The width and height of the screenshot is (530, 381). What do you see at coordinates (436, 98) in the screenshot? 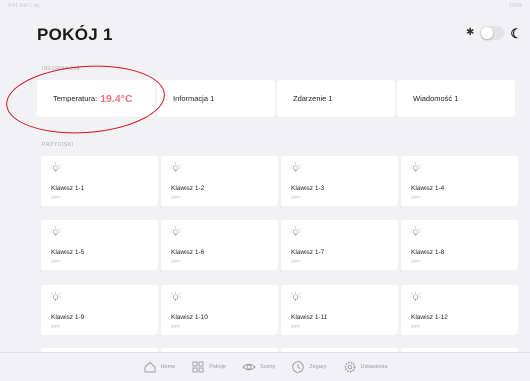
I see `info-card-label: Wiadomość 1` at bounding box center [436, 98].